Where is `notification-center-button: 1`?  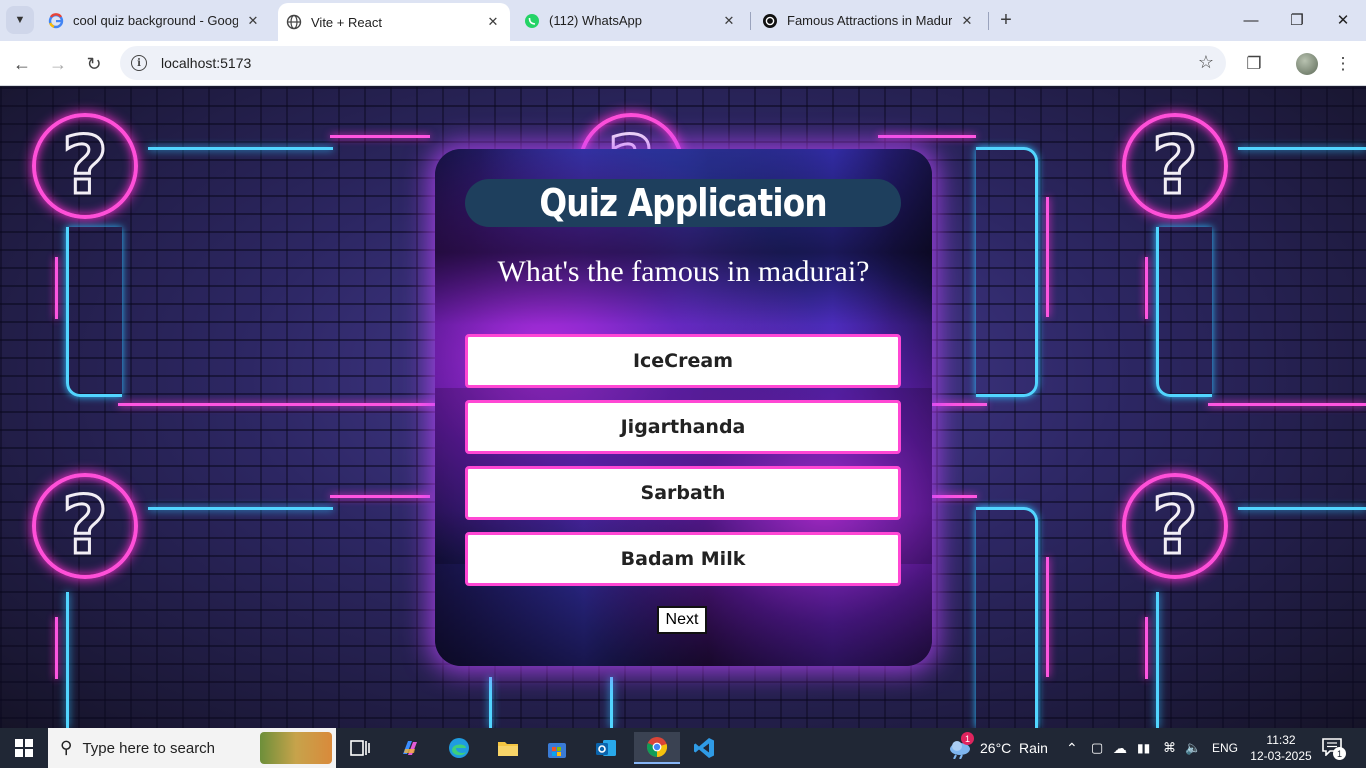 notification-center-button: 1 is located at coordinates (1334, 748).